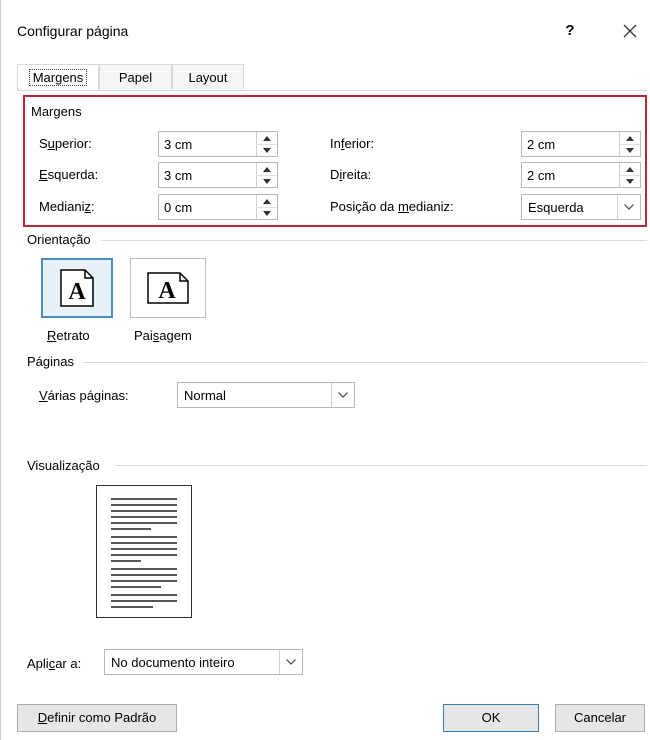 Image resolution: width=650 pixels, height=740 pixels. I want to click on title-bar: Configurar página ?, so click(325, 28).